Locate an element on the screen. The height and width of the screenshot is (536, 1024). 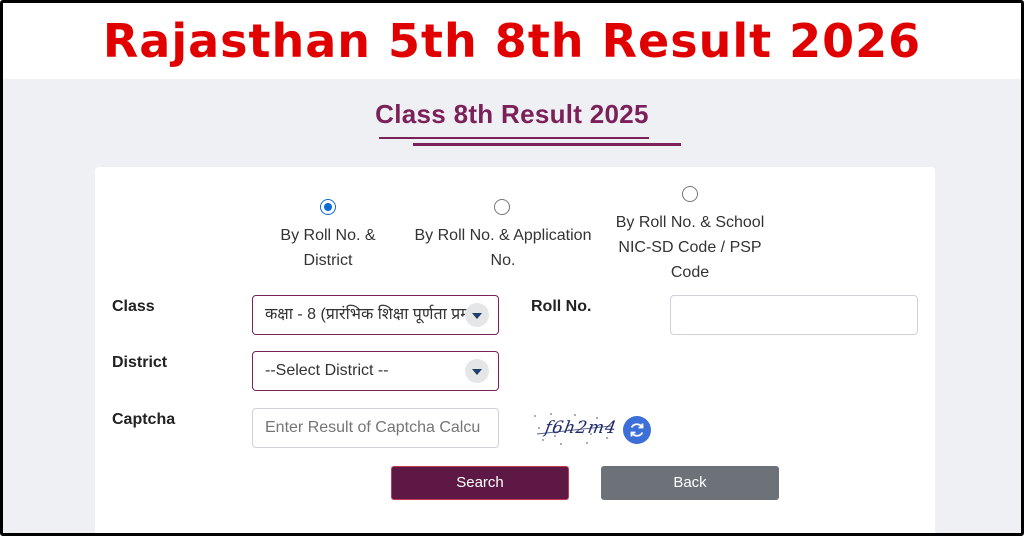
search-button: Search is located at coordinates (480, 483).